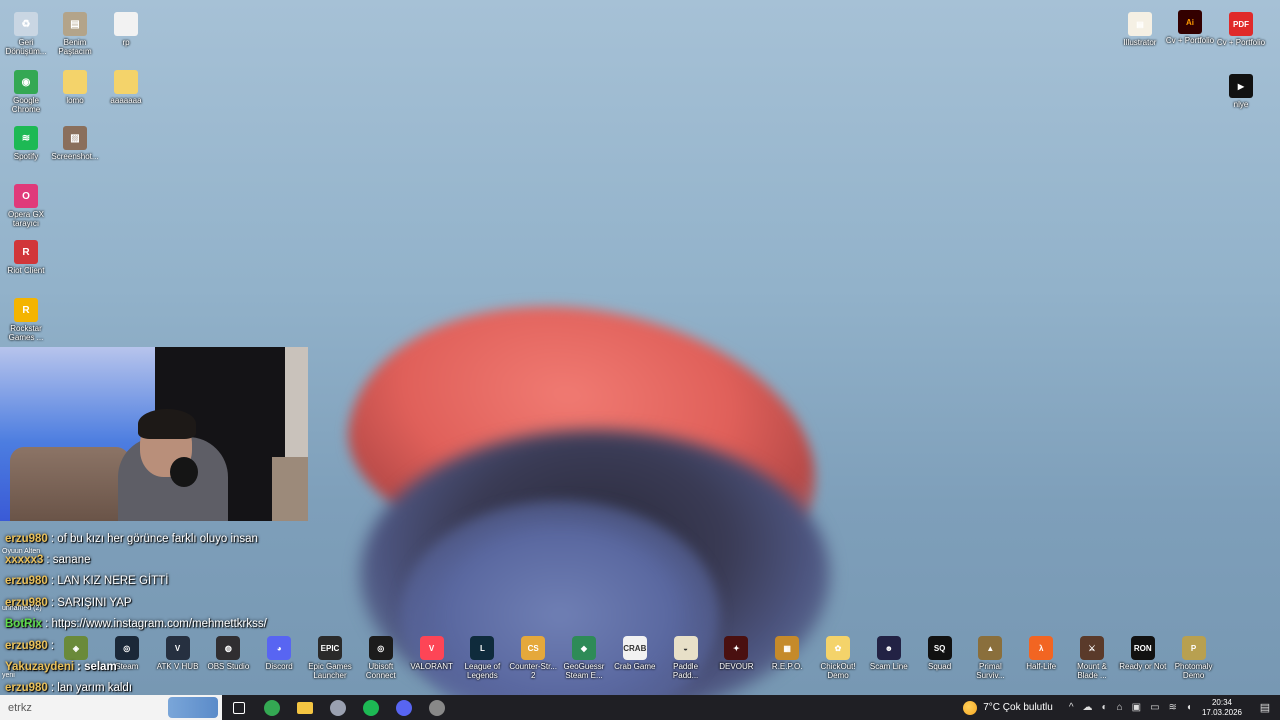 The image size is (1280, 720). I want to click on blank-file-icon, so click(126, 24).